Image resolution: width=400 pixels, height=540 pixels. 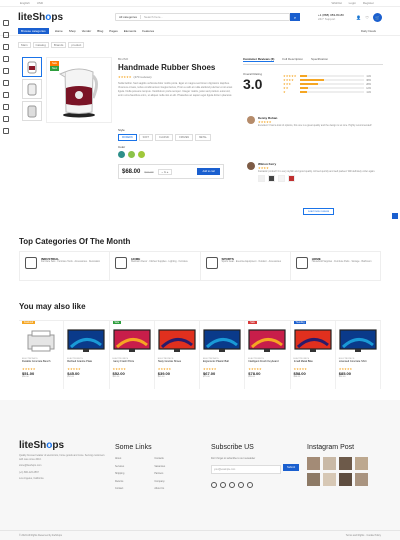 What do you see at coordinates (79, 90) in the screenshot?
I see `main-product-image: Sale New` at bounding box center [79, 90].